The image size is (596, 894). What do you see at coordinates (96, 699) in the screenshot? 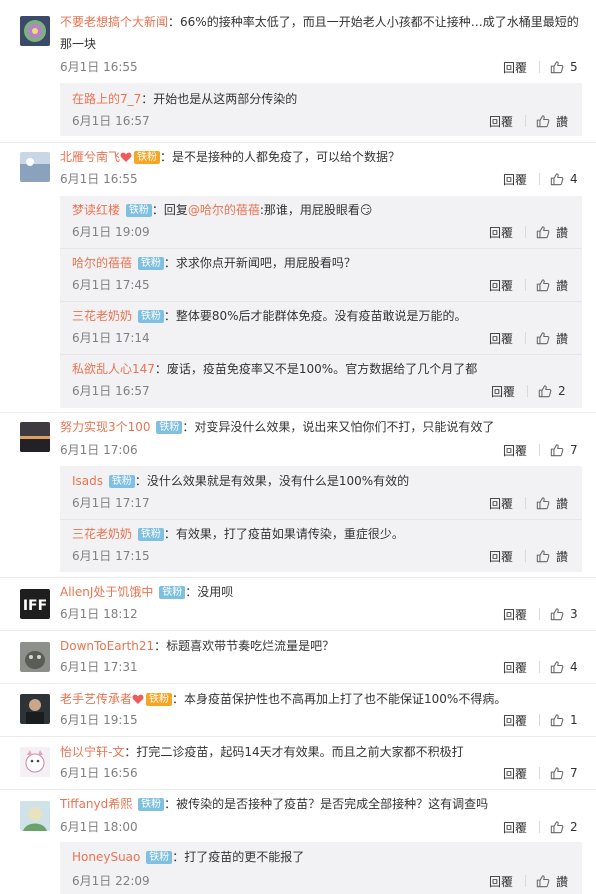
I see `username-link: 老手艺传承者` at bounding box center [96, 699].